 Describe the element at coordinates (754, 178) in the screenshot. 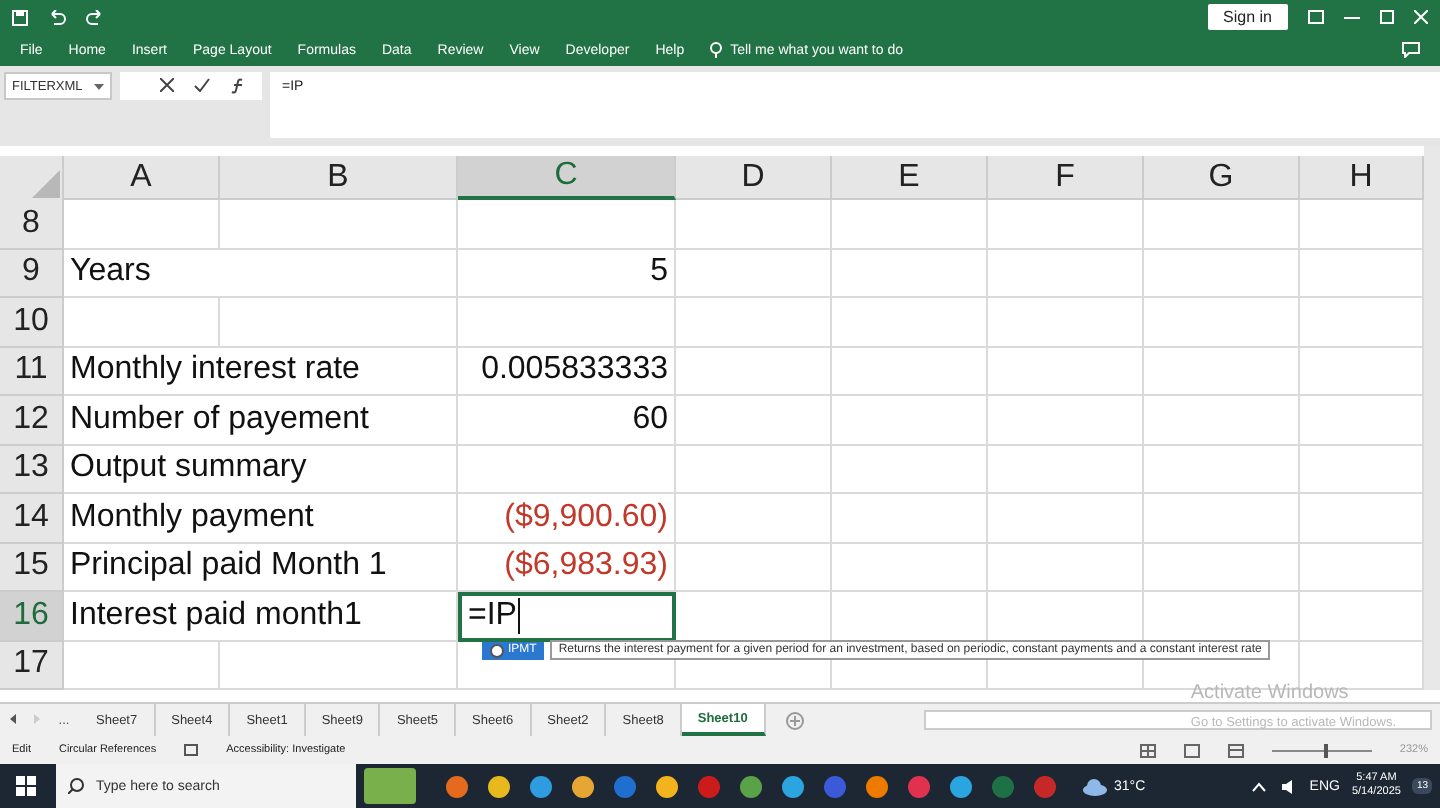

I see `column-header: D` at that location.